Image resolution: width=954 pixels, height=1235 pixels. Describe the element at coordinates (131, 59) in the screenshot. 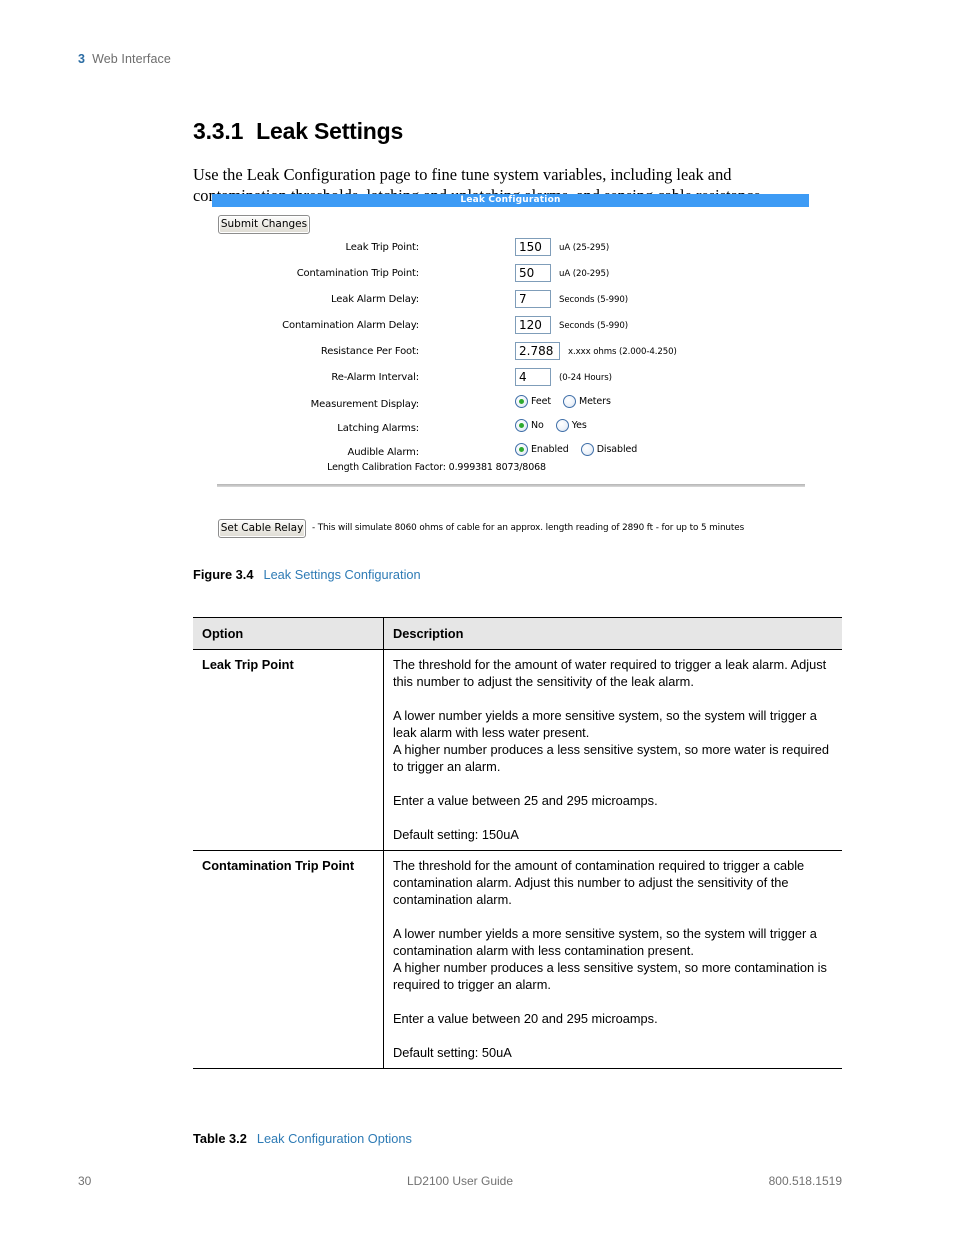

I see `header-chapter-name: Web Interface` at that location.